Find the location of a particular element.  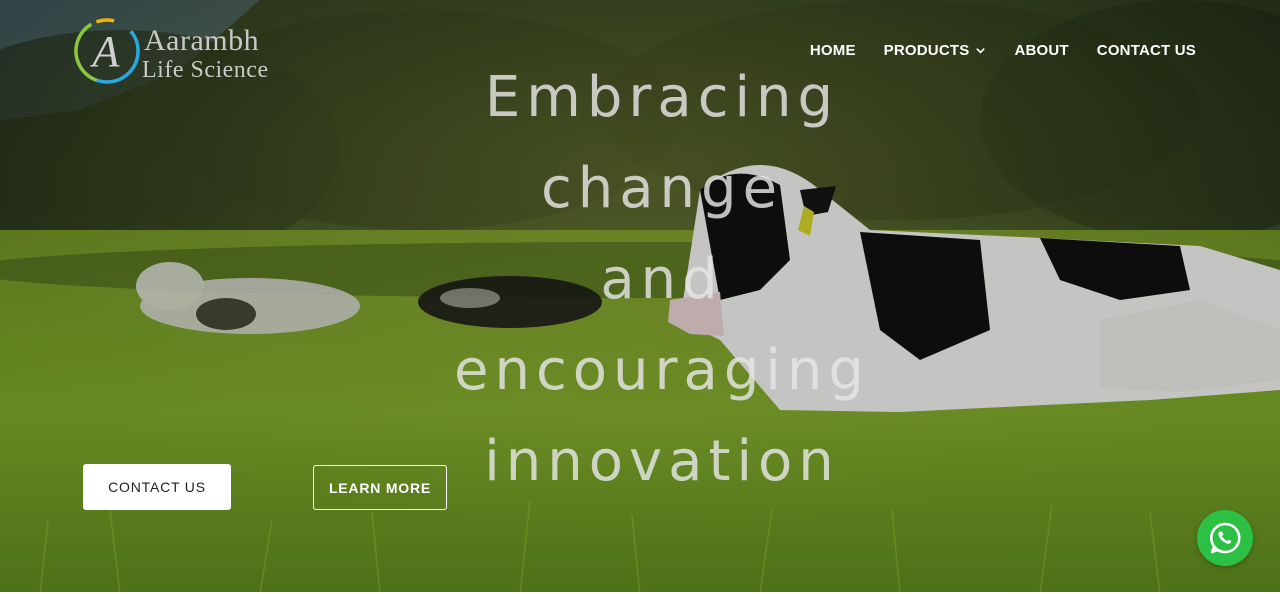

svg-text: A is located at coordinates (105, 51).